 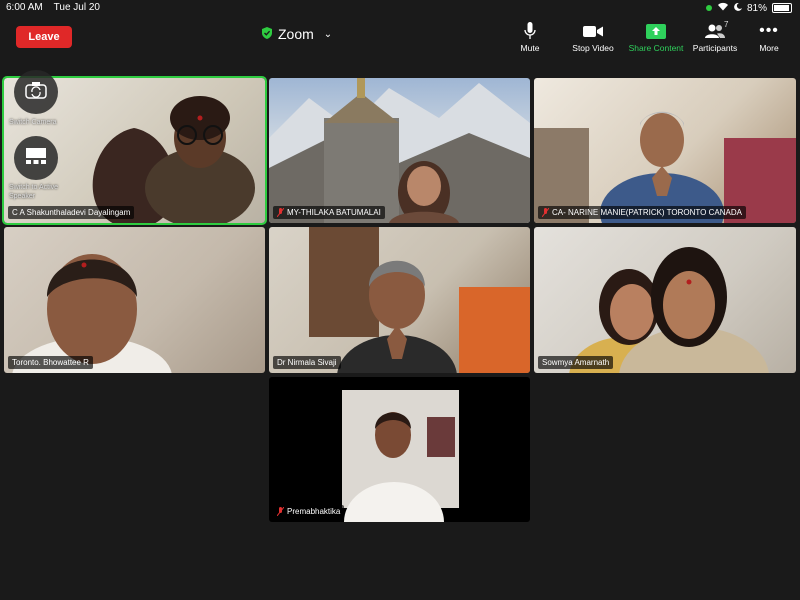 I want to click on meeting-title: Zoom ⌄, so click(x=297, y=34).